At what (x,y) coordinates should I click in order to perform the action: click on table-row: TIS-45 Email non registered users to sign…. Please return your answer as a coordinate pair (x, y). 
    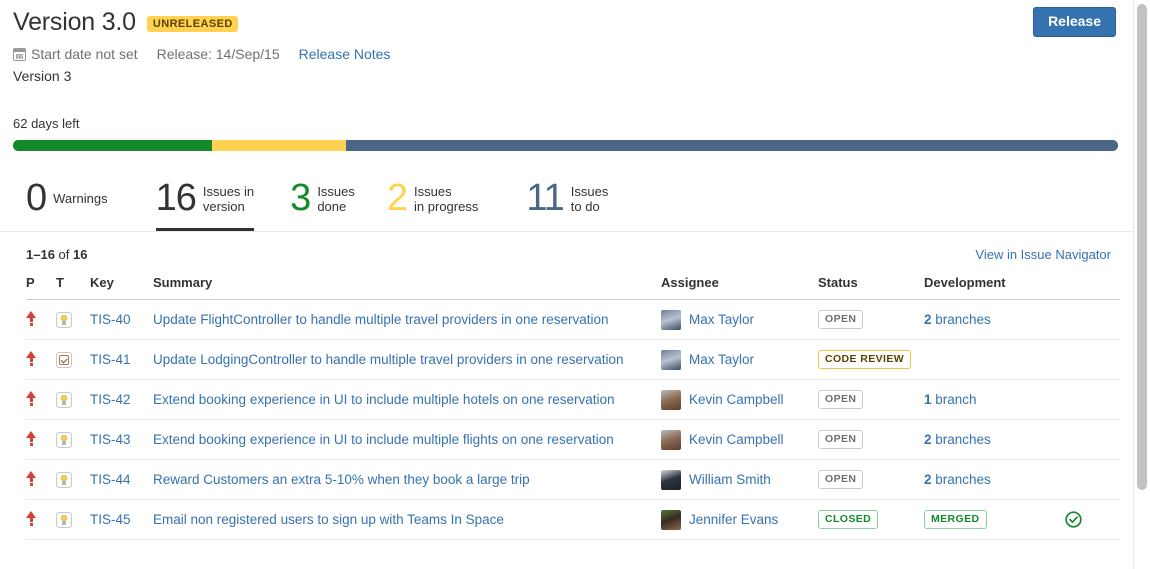
    Looking at the image, I should click on (573, 519).